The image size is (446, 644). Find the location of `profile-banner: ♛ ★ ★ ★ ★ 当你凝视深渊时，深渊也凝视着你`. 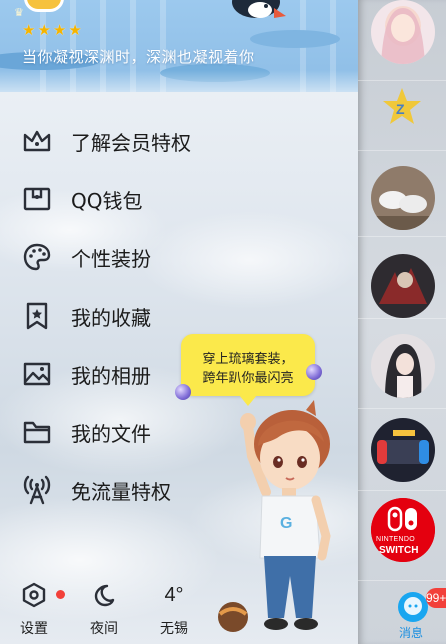

profile-banner: ♛ ★ ★ ★ ★ 当你凝视深渊时，深渊也凝视着你 is located at coordinates (179, 46).